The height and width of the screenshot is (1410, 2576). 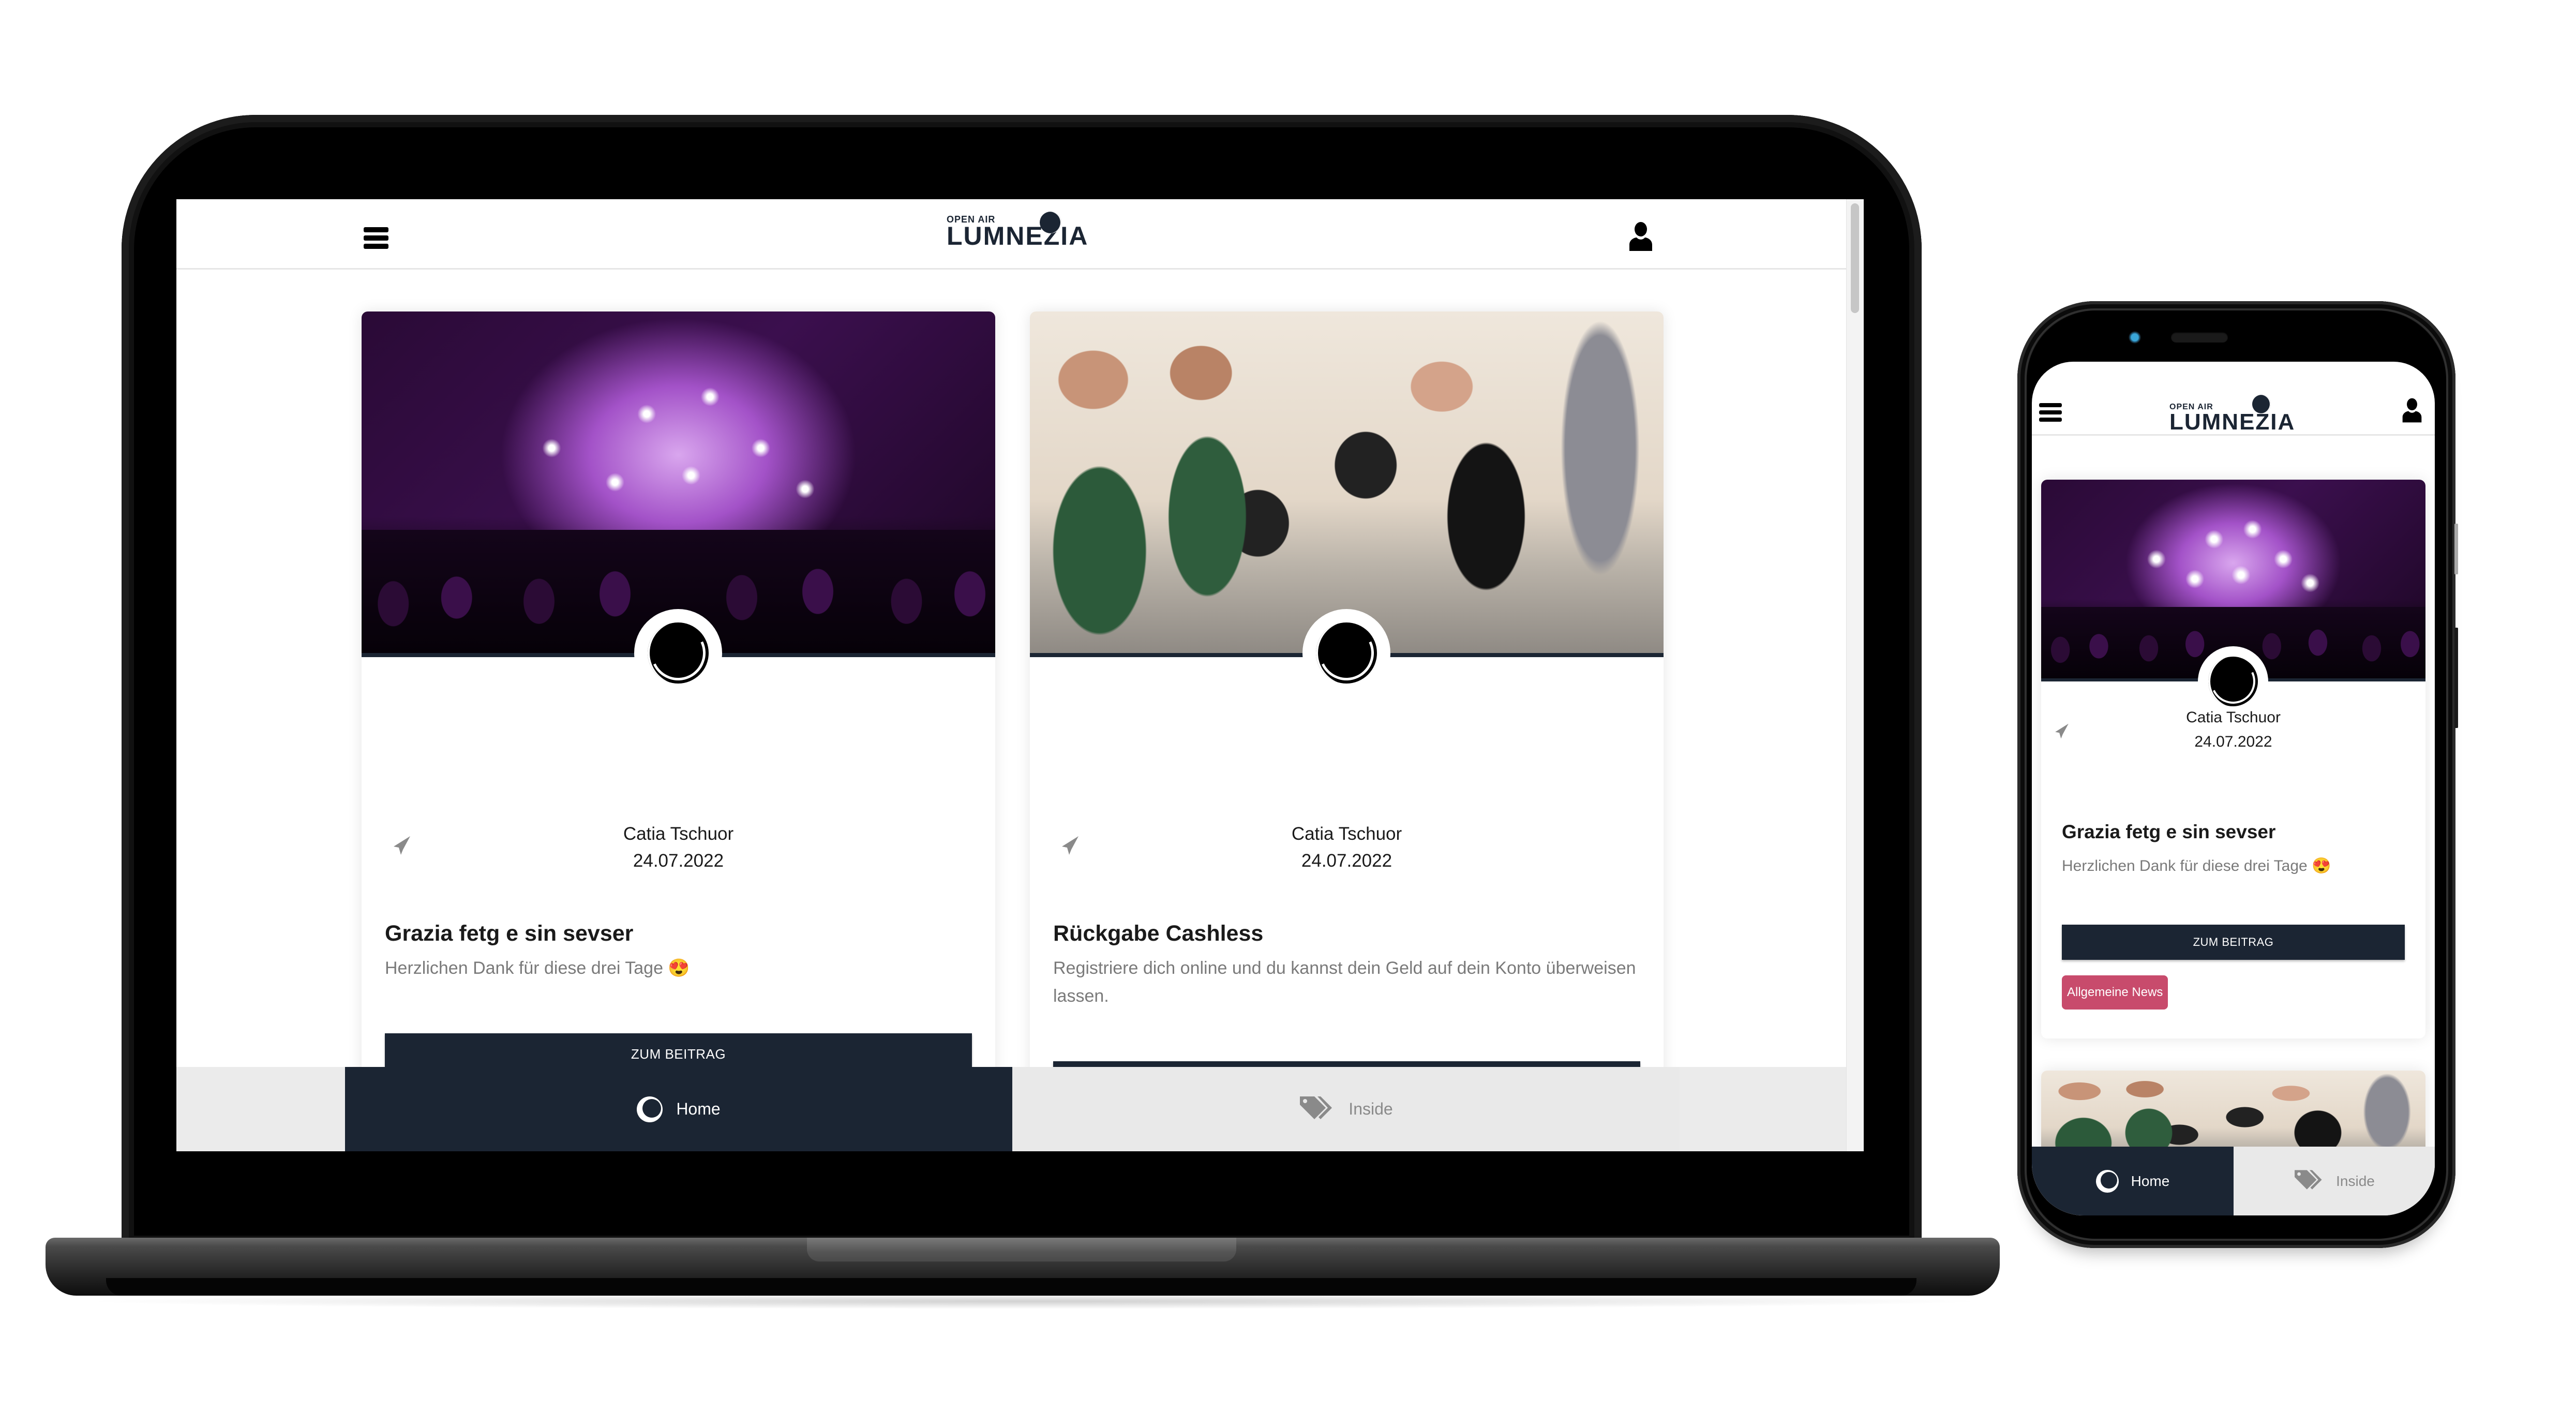 What do you see at coordinates (1158, 934) in the screenshot?
I see `post-title: Rückgabe Cashless` at bounding box center [1158, 934].